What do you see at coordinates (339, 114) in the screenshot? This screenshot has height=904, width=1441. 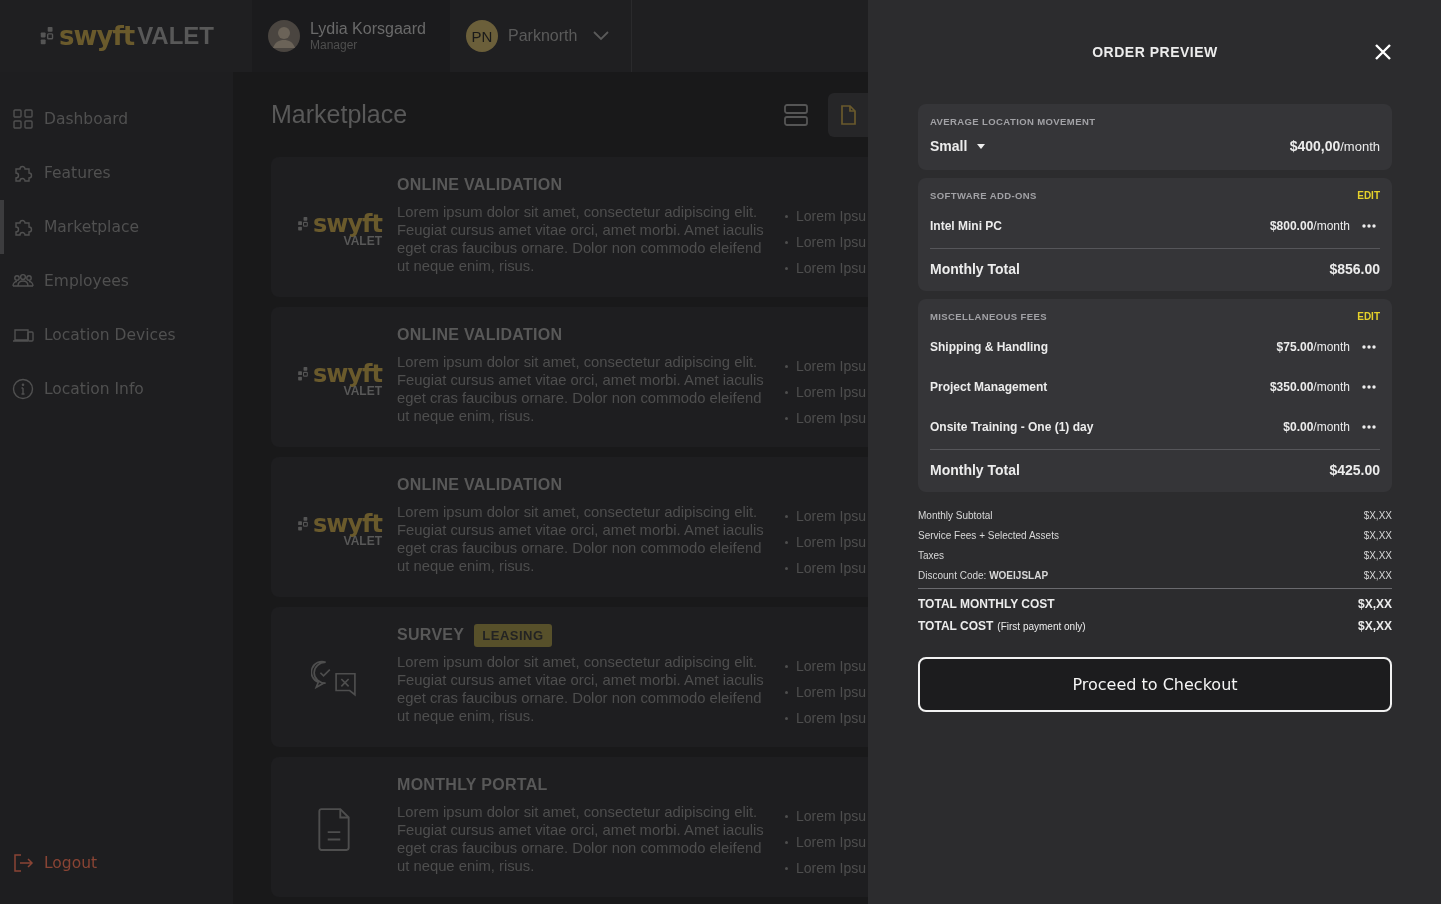 I see `page-title: Marketplace` at bounding box center [339, 114].